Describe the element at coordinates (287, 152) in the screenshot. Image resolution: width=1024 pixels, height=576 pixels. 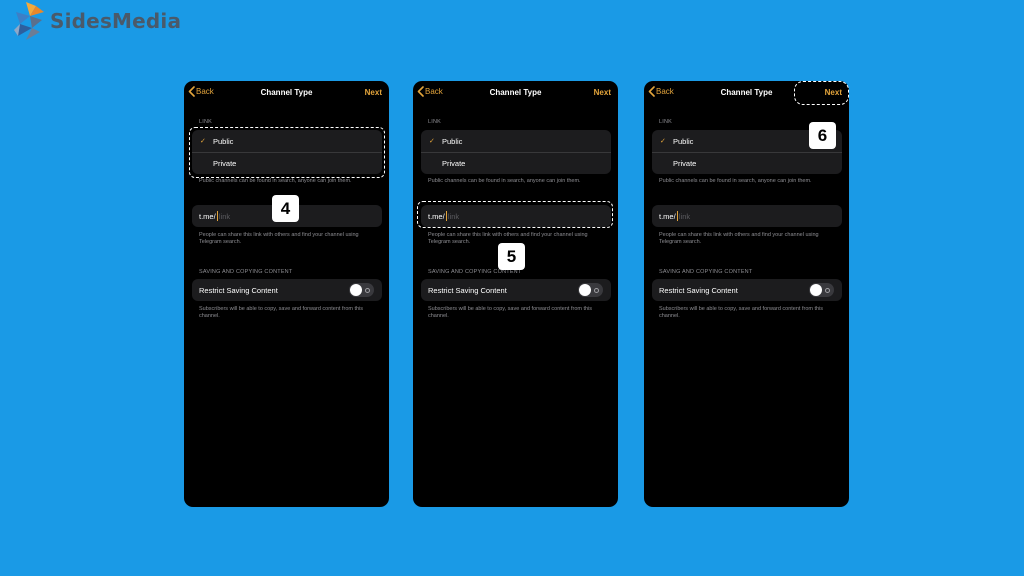
I see `highlight-link-options` at that location.